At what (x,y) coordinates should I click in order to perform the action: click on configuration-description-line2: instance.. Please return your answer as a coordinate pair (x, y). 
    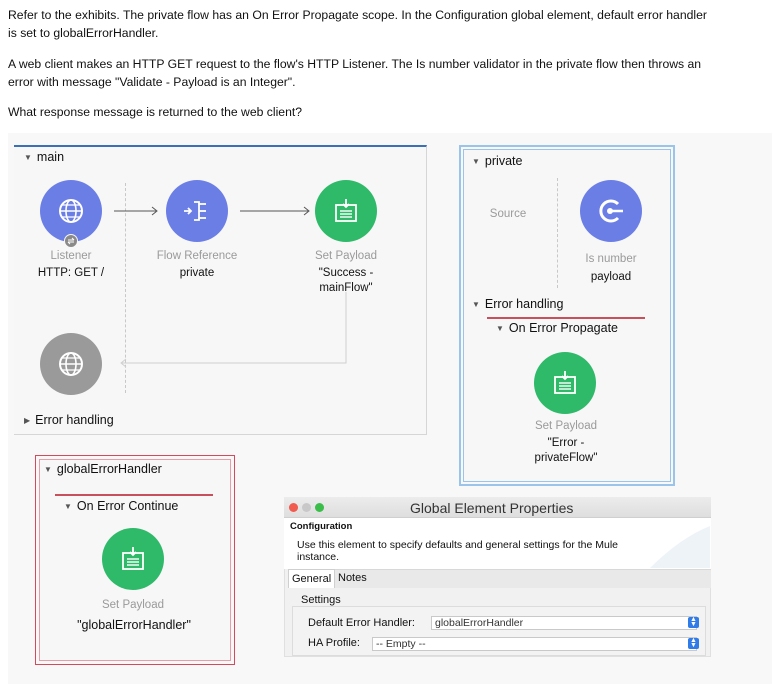
    Looking at the image, I should click on (318, 557).